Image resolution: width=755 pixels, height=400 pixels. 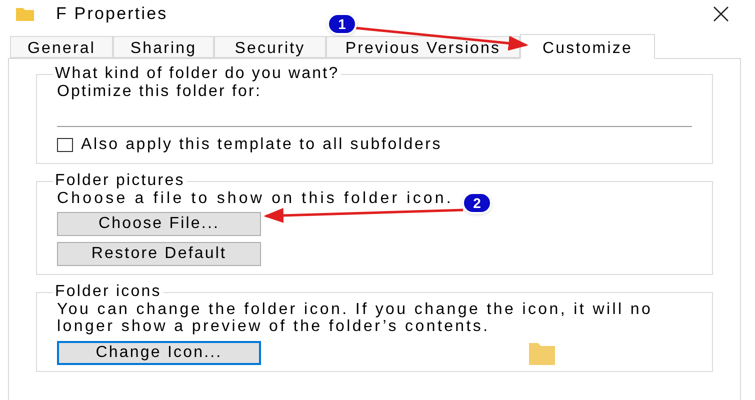 I want to click on tab: Customize, so click(x=587, y=46).